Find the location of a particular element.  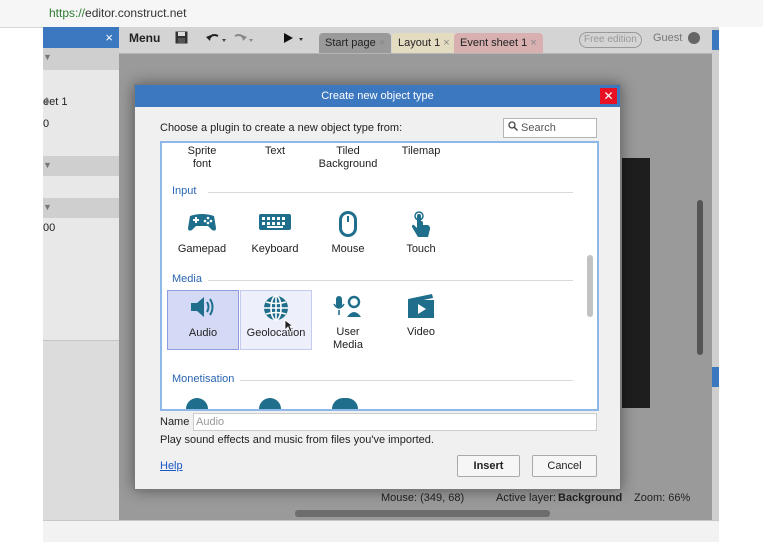

mouse-icon is located at coordinates (348, 225).